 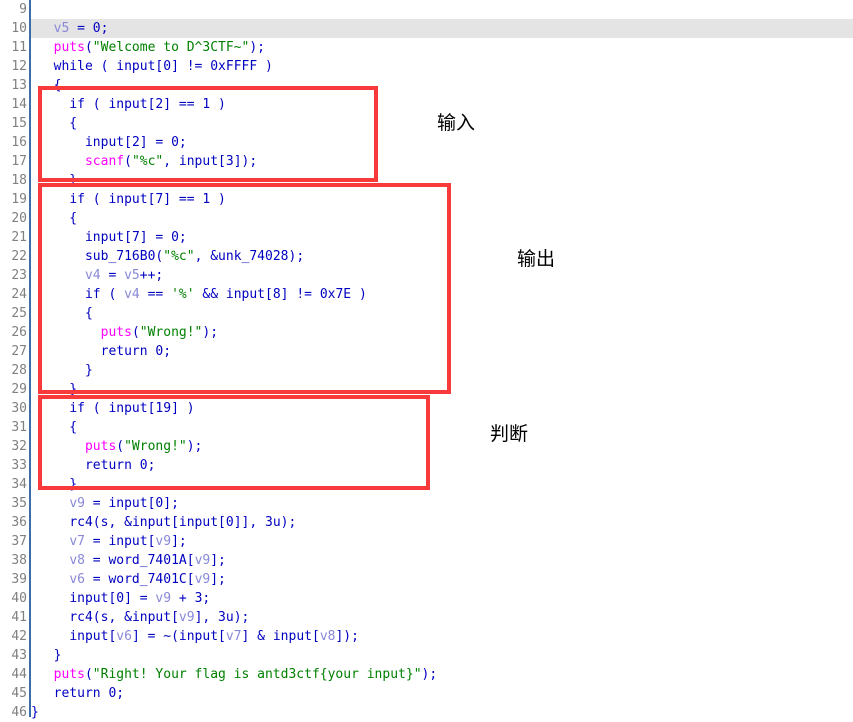 I want to click on code-line: if ( input[7] == 1 ), so click(x=426, y=199).